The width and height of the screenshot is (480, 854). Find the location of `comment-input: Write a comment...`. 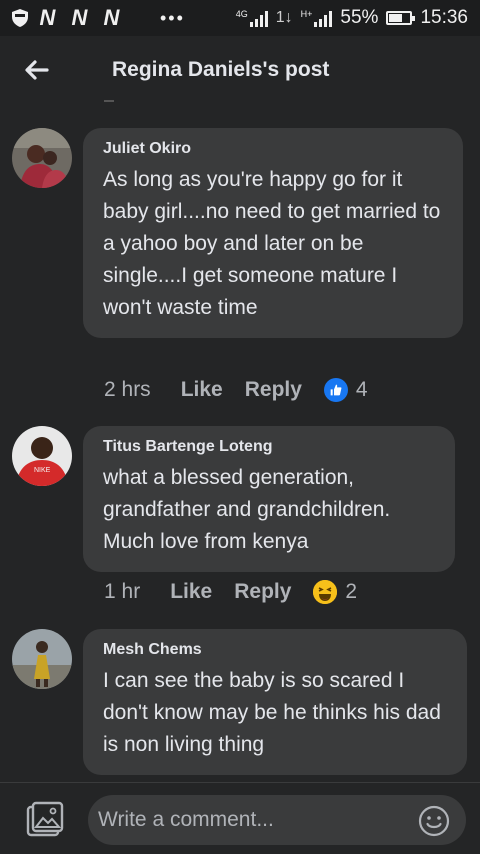

comment-input: Write a comment... is located at coordinates (277, 820).